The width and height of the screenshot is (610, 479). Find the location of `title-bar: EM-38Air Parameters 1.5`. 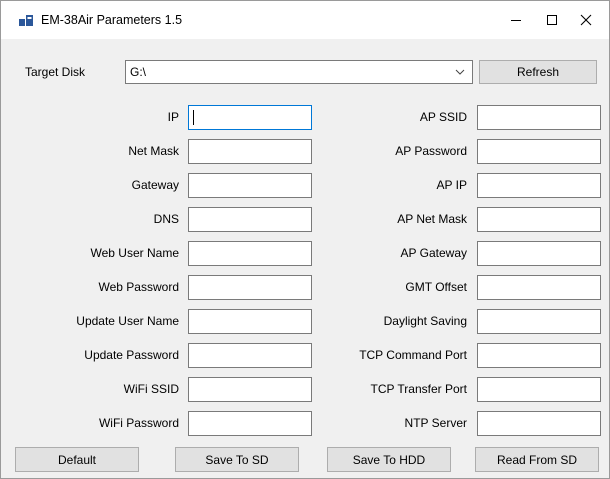

title-bar: EM-38Air Parameters 1.5 is located at coordinates (305, 20).